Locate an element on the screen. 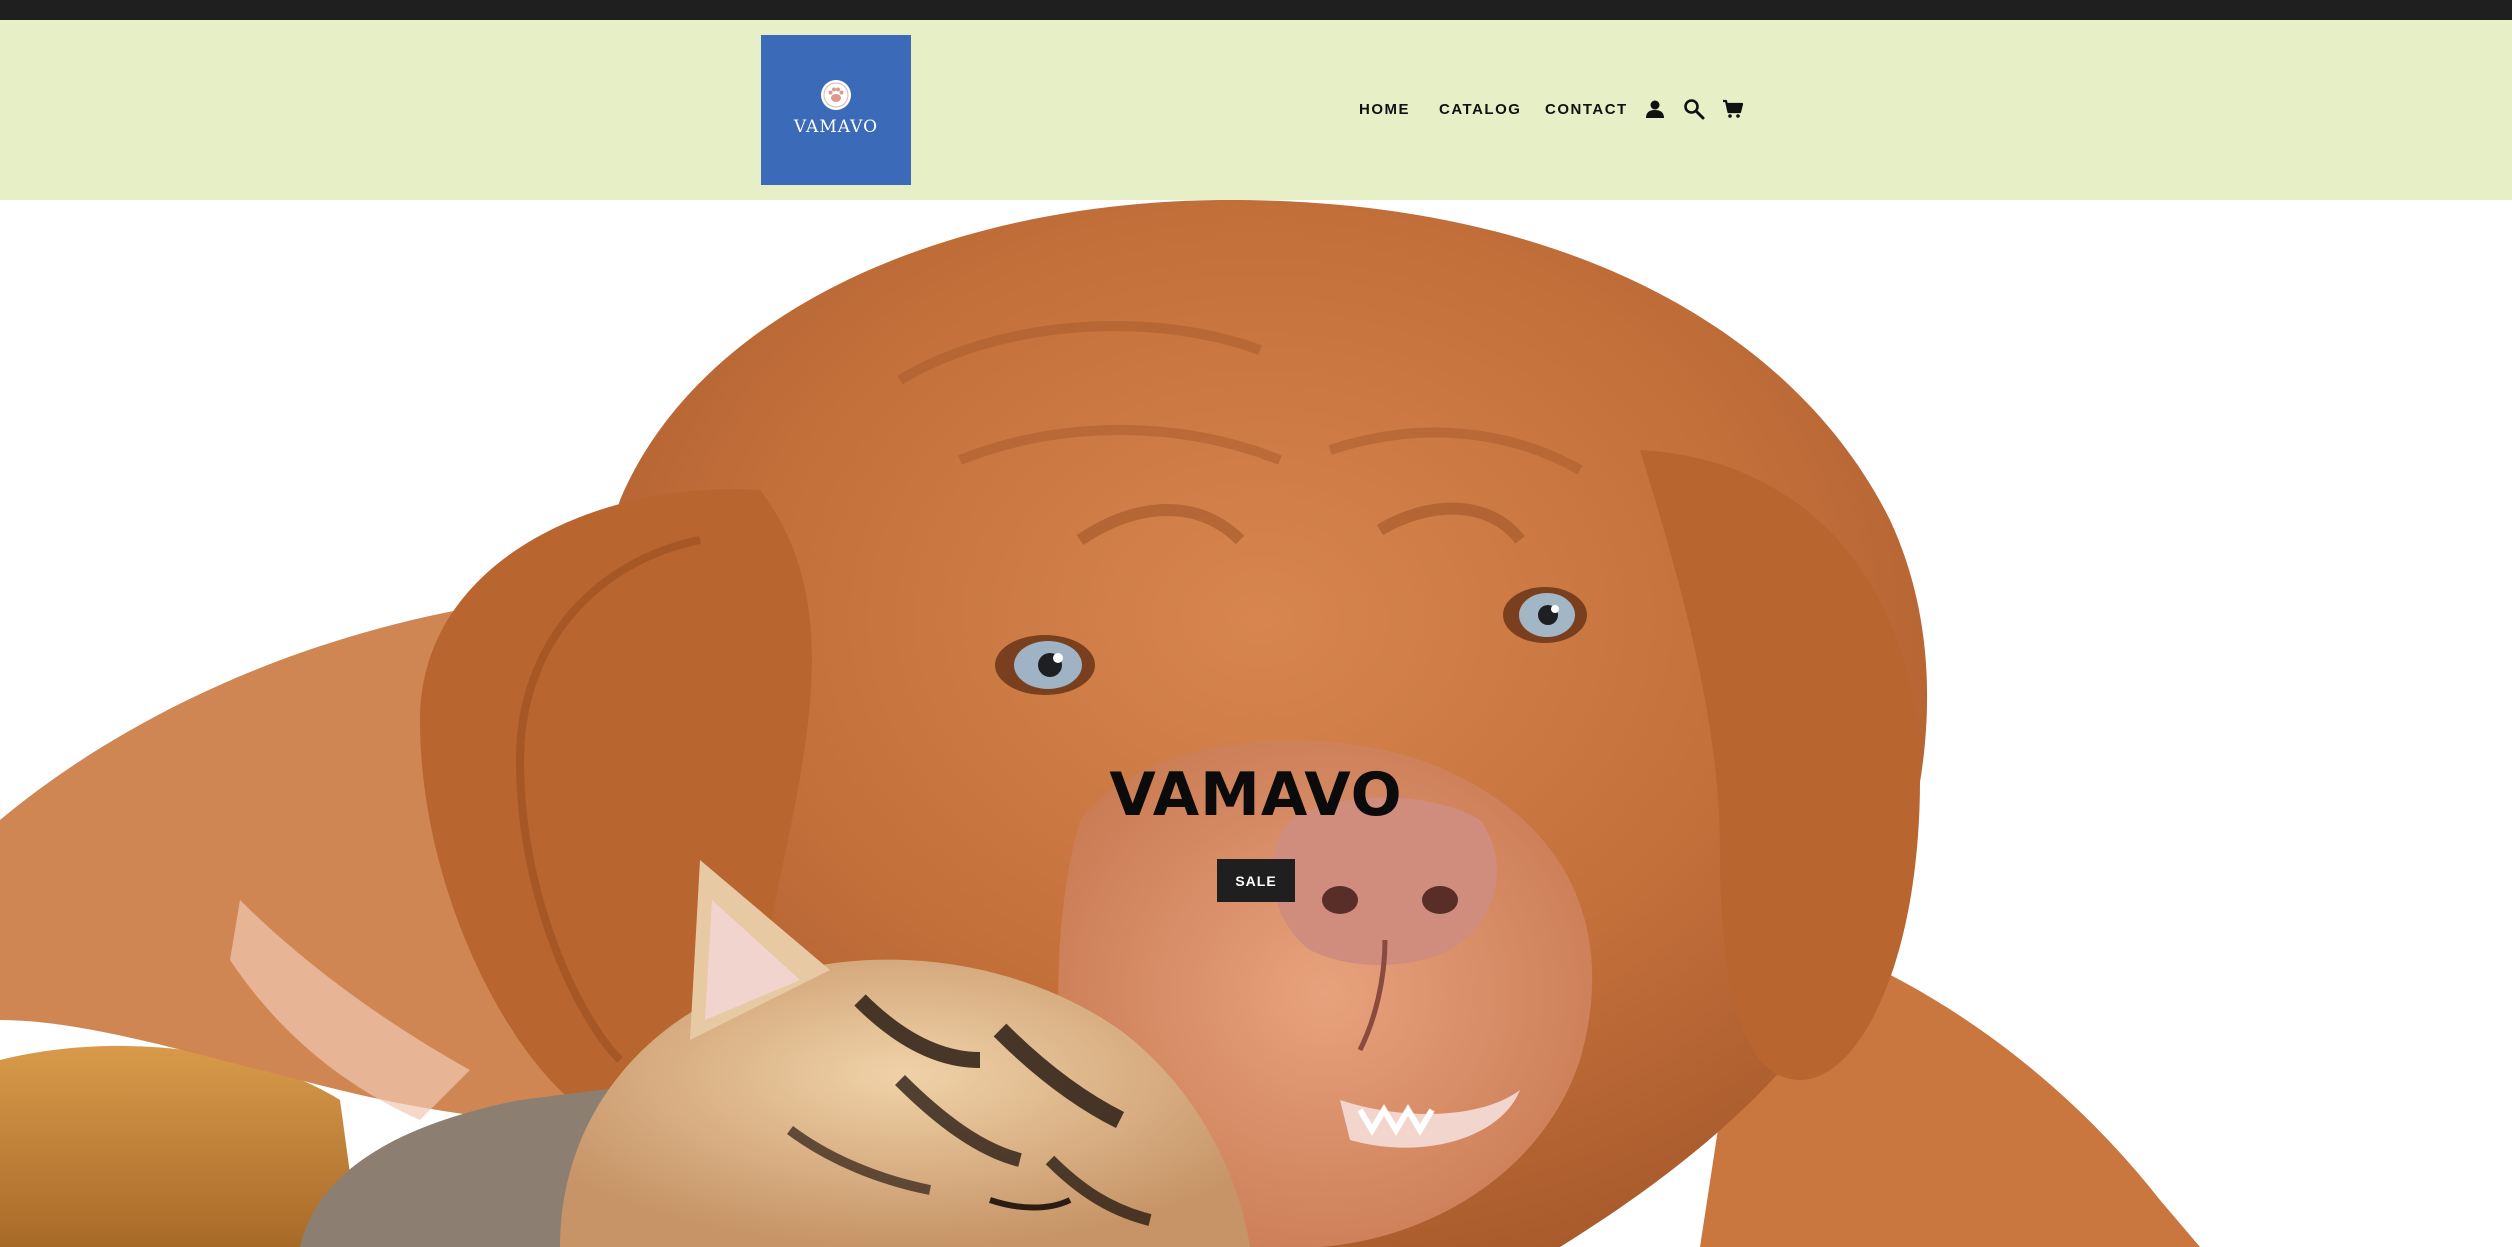 The image size is (2512, 1247). logo-text: VAMAVO is located at coordinates (836, 127).